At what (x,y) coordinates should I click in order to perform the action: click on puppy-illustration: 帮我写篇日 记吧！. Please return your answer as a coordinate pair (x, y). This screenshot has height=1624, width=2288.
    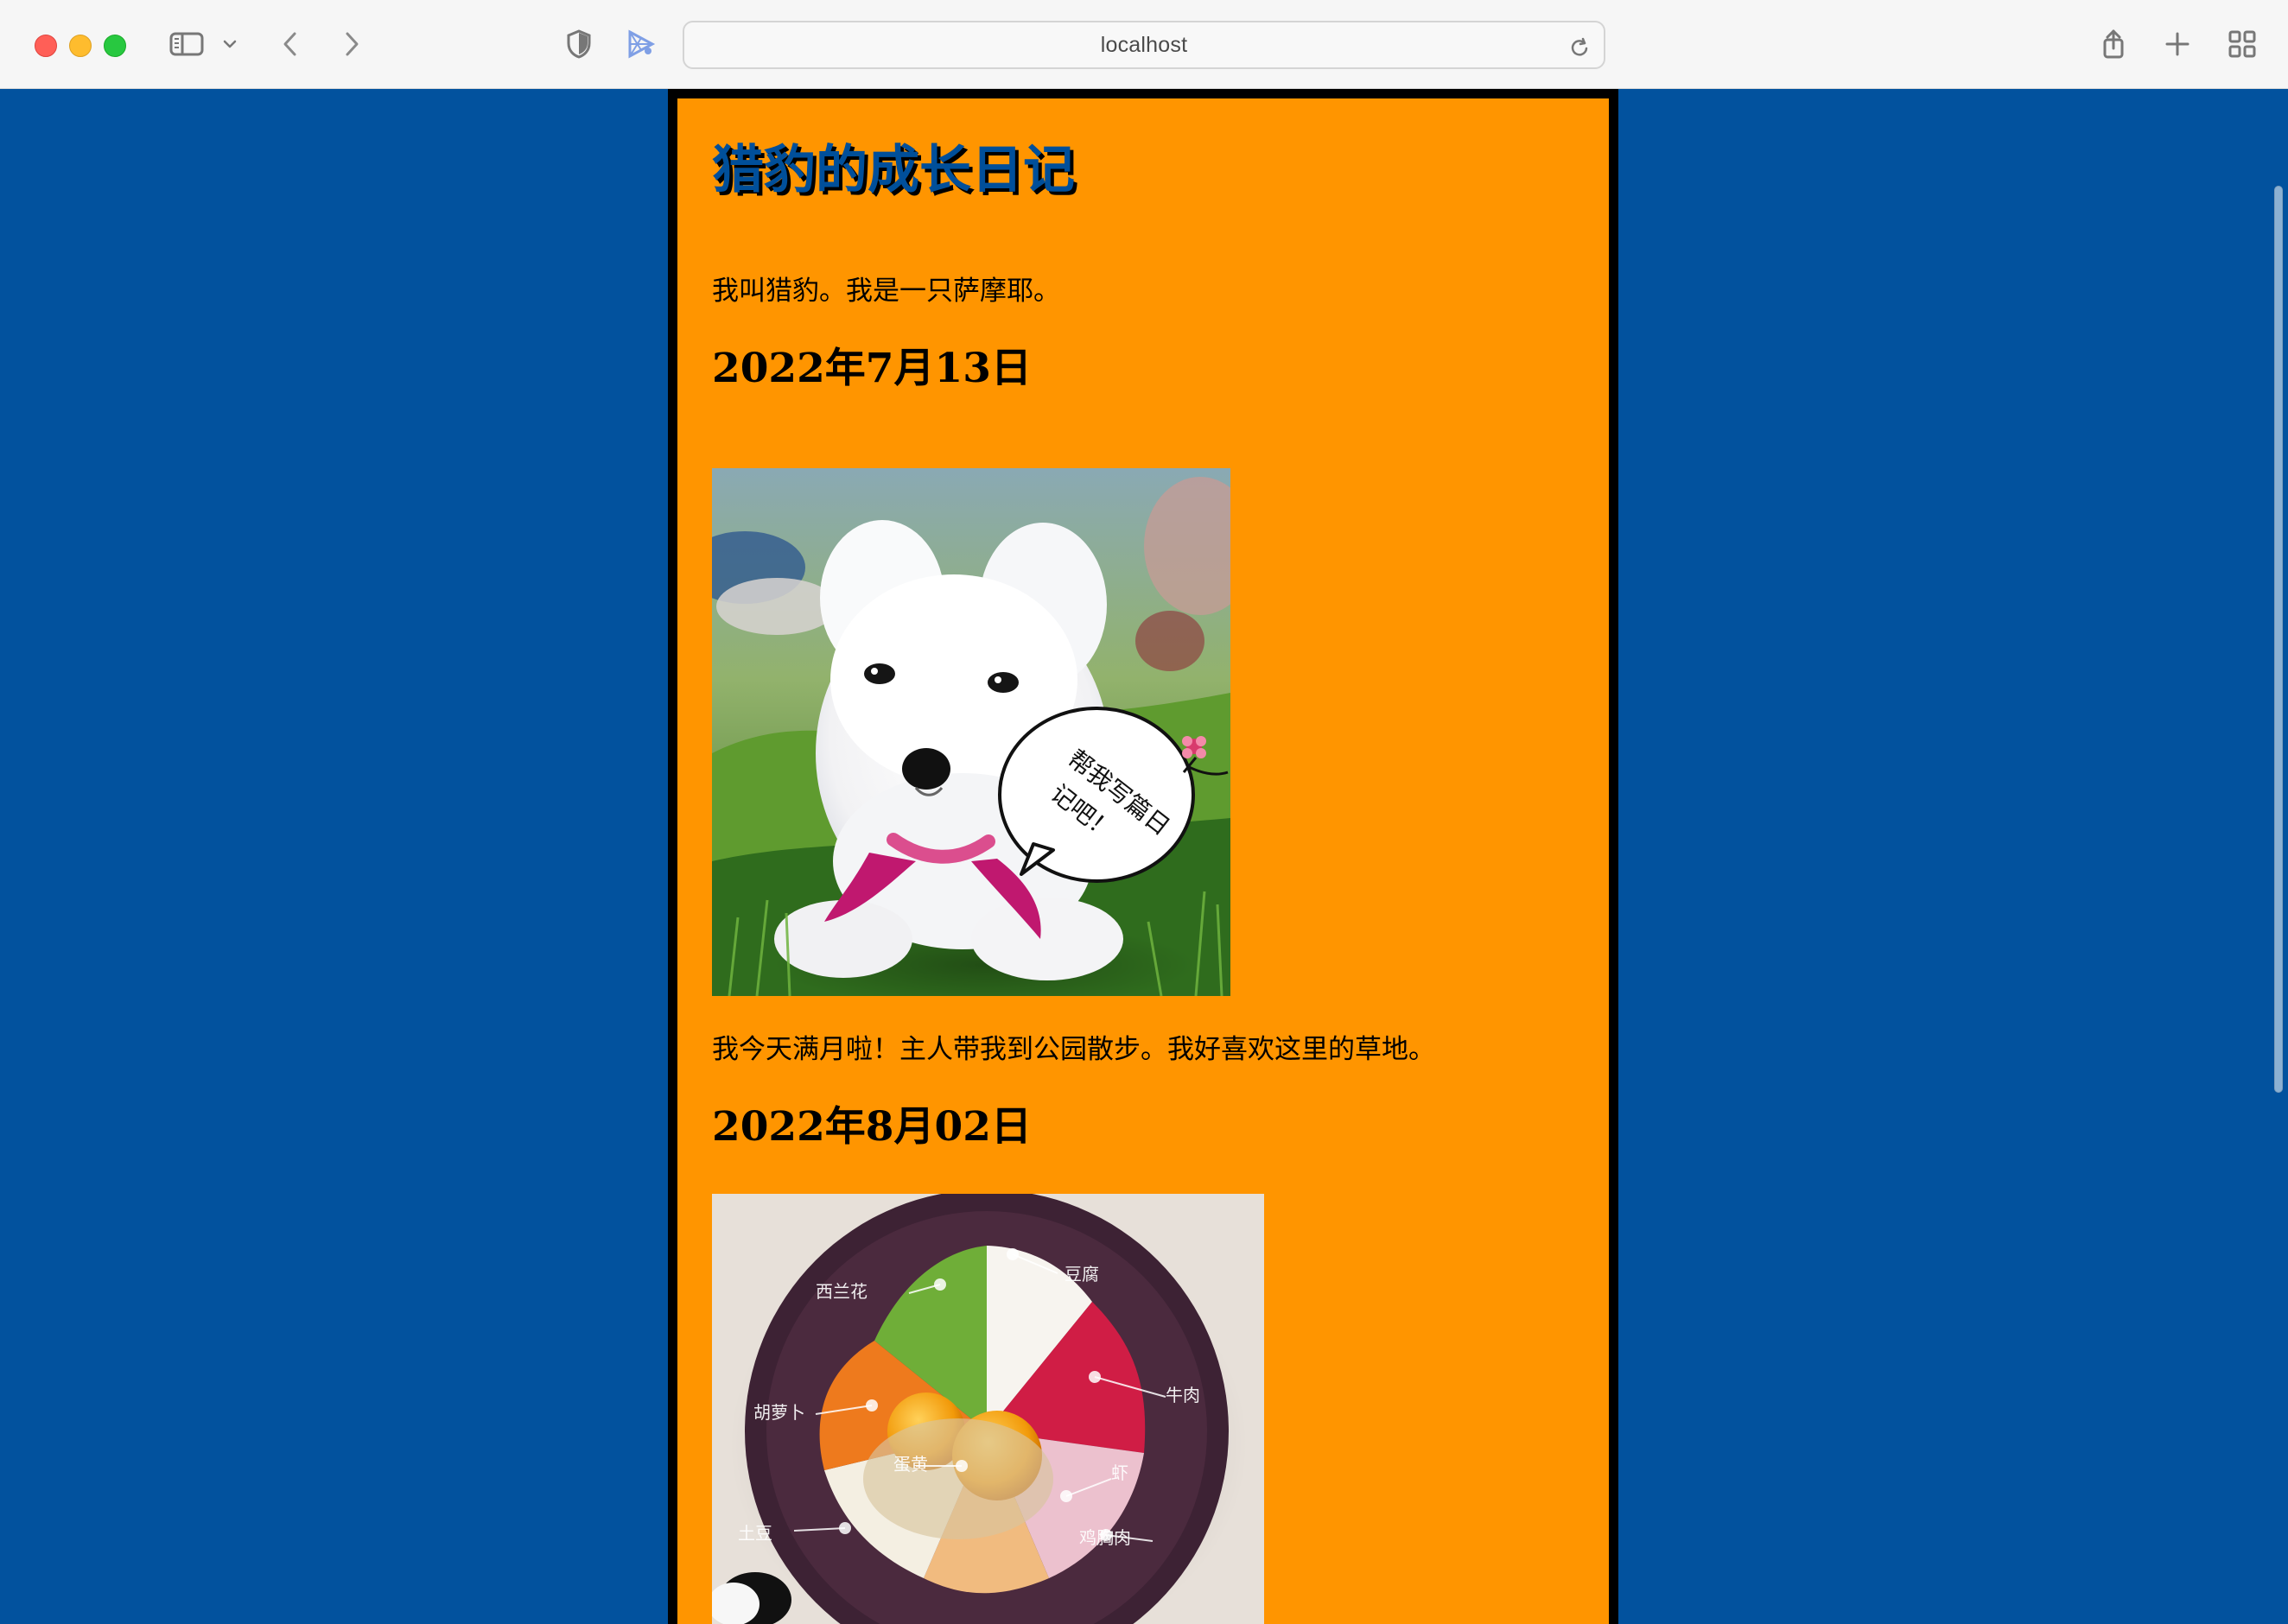
    Looking at the image, I should click on (971, 732).